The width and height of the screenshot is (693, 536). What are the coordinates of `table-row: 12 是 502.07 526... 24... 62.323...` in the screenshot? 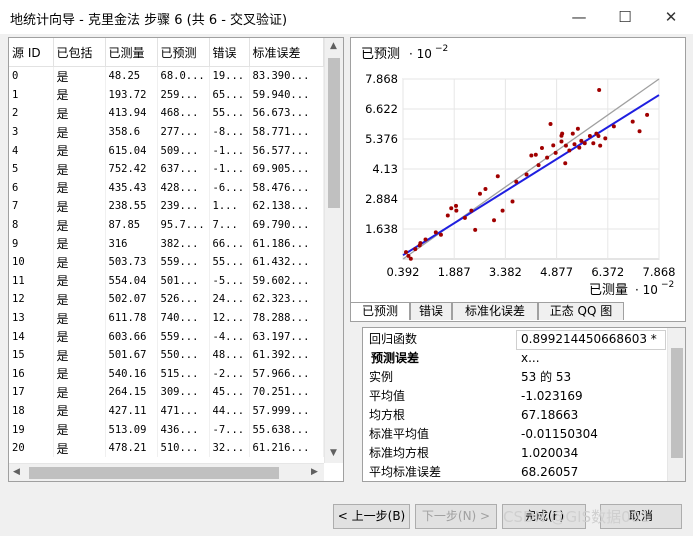 It's located at (166, 299).